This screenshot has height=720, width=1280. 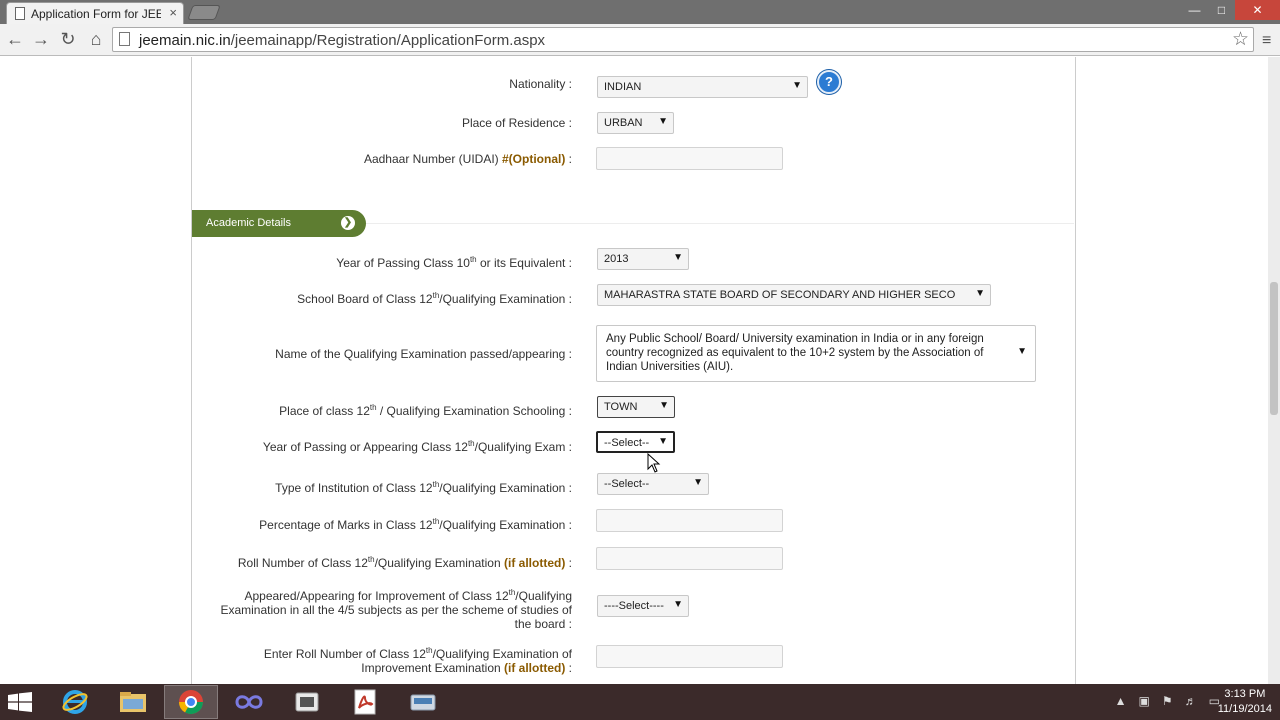 What do you see at coordinates (634, 606) in the screenshot?
I see `improvement-value: ----Select----` at bounding box center [634, 606].